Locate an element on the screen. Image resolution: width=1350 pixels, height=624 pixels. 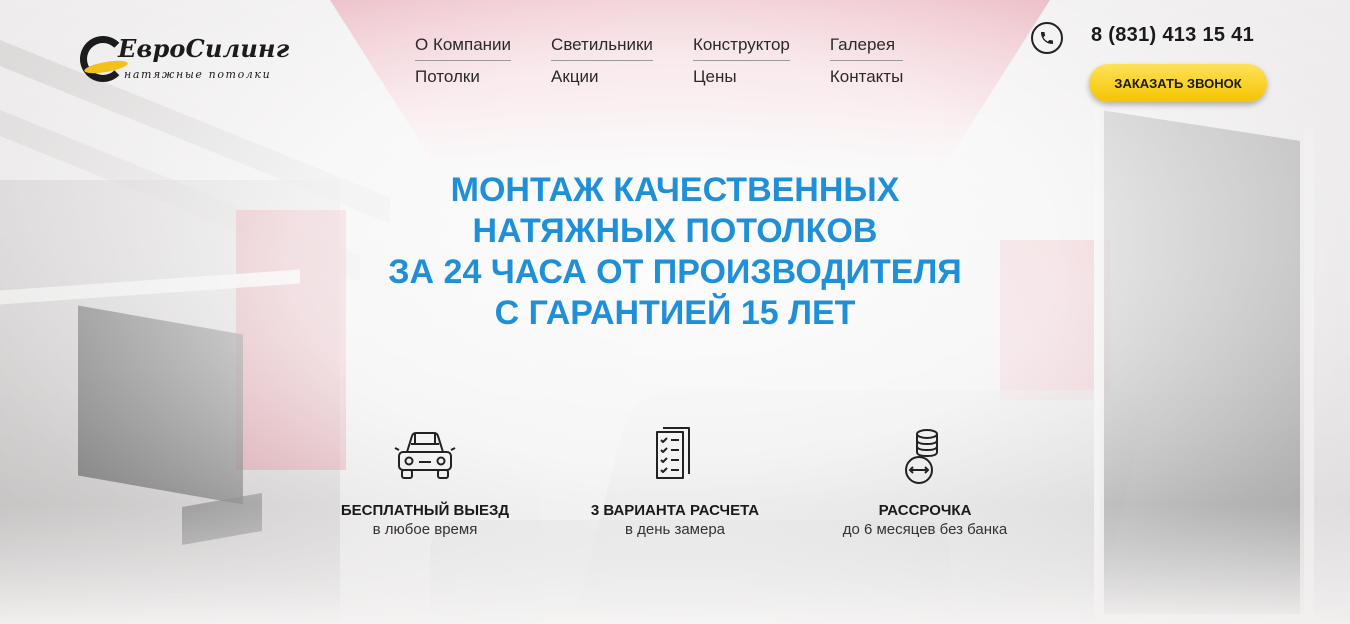
phone-number: 8 (831) 413 15 41 is located at coordinates (1172, 35).